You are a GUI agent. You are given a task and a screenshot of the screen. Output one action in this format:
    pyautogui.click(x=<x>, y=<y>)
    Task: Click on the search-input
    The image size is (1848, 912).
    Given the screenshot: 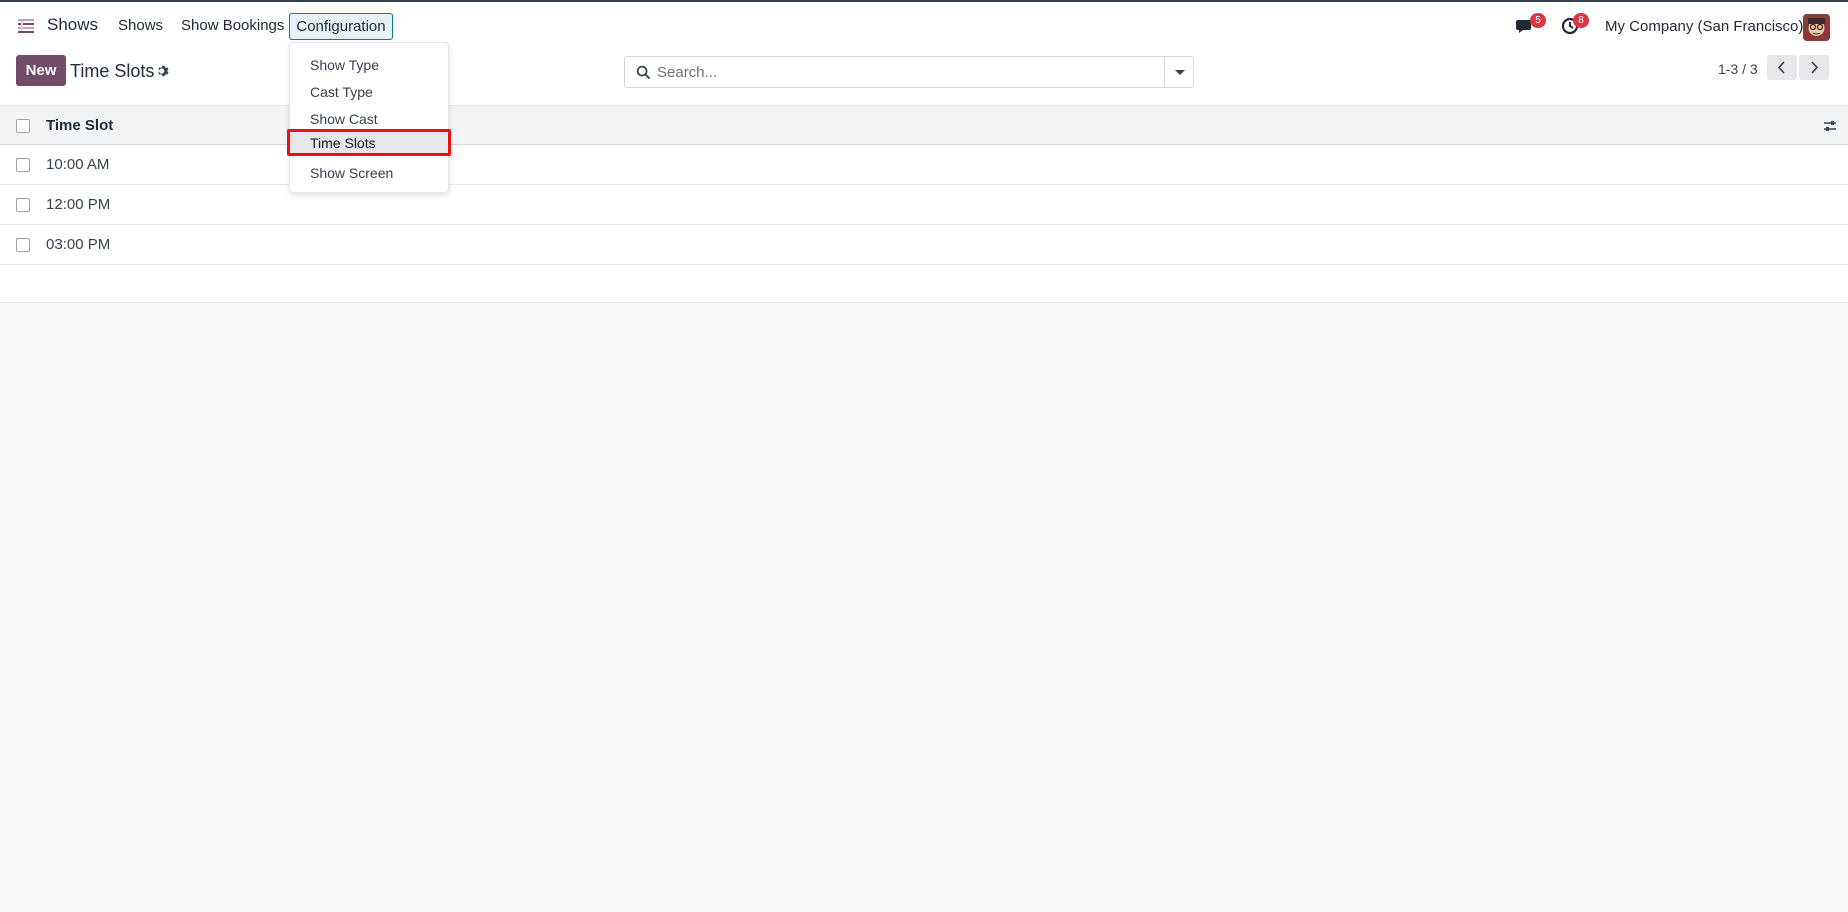 What is the action you would take?
    pyautogui.click(x=897, y=72)
    